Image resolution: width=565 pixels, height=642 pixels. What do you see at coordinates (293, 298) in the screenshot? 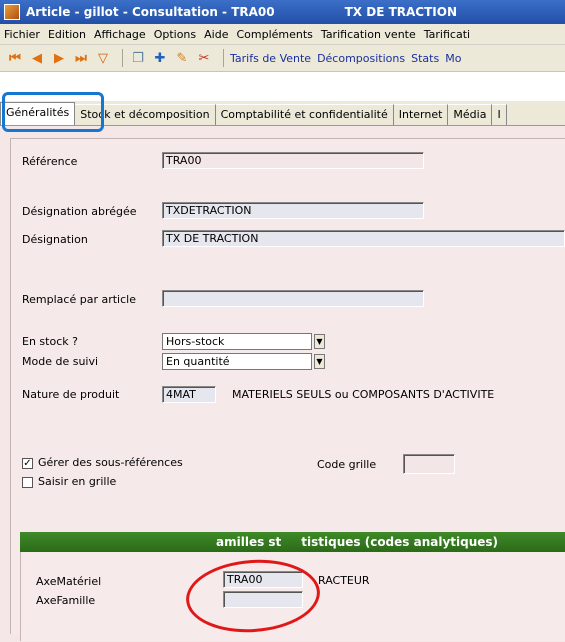
I see `remplace-par-article-field` at bounding box center [293, 298].